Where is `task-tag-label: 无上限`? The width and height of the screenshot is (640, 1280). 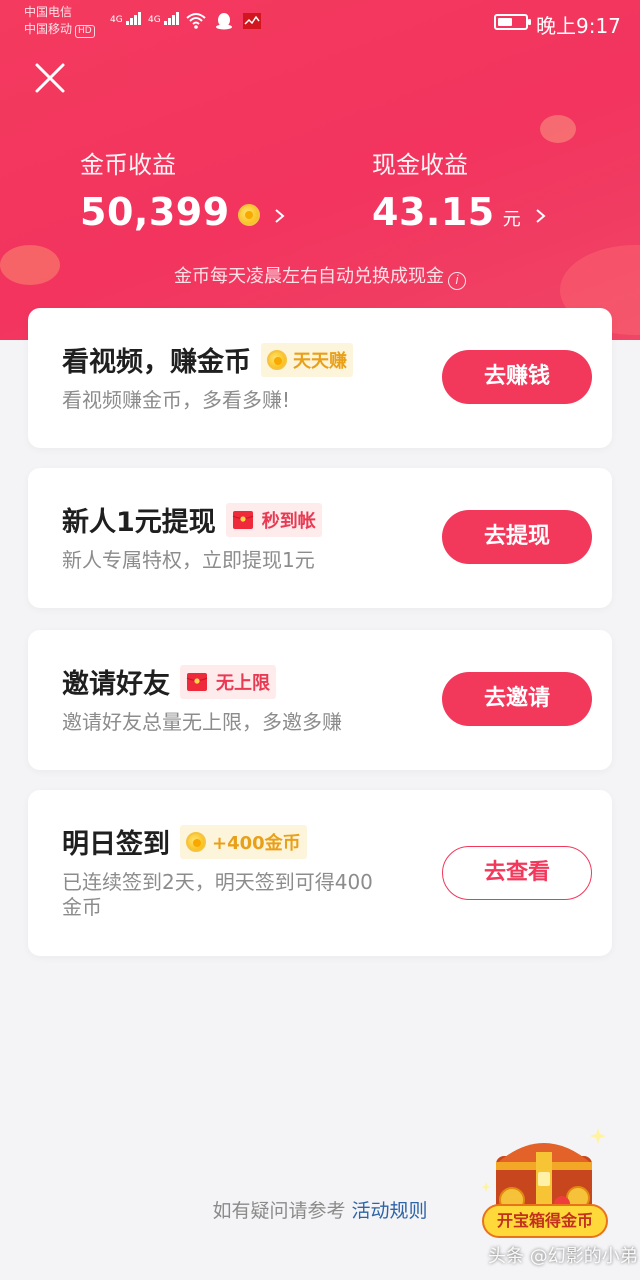 task-tag-label: 无上限 is located at coordinates (243, 683).